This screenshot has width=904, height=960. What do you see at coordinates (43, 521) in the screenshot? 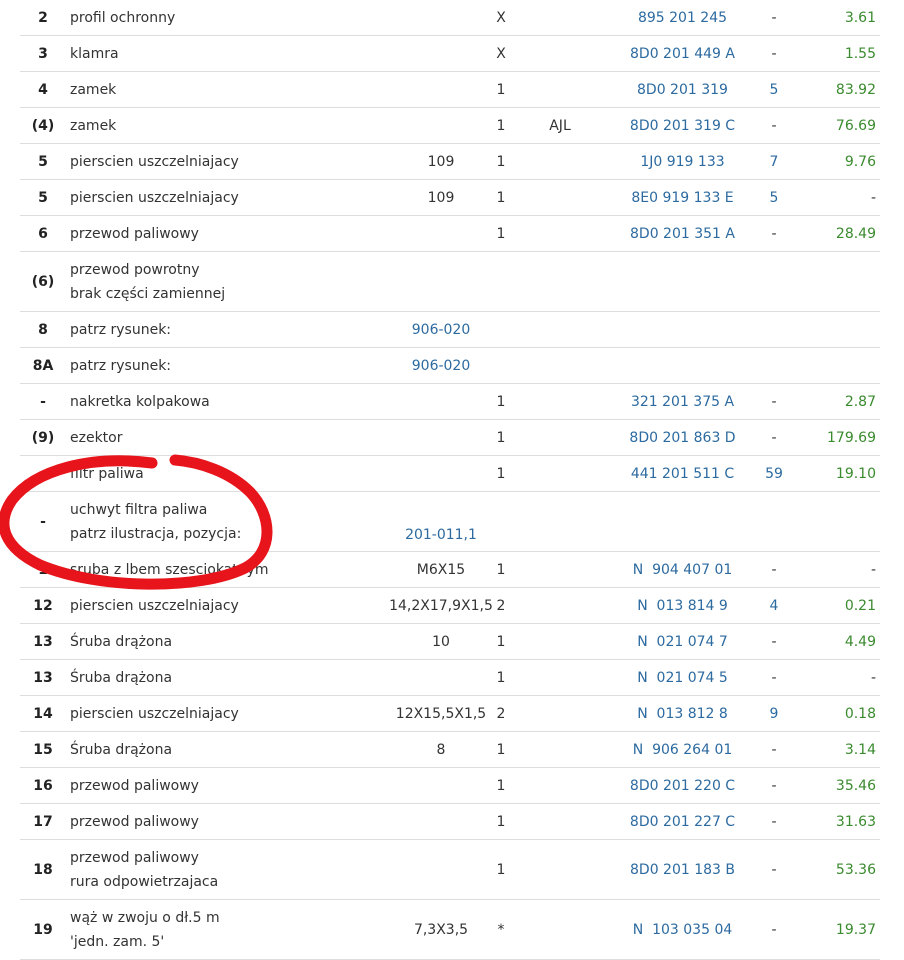
I see `position-number: -` at bounding box center [43, 521].